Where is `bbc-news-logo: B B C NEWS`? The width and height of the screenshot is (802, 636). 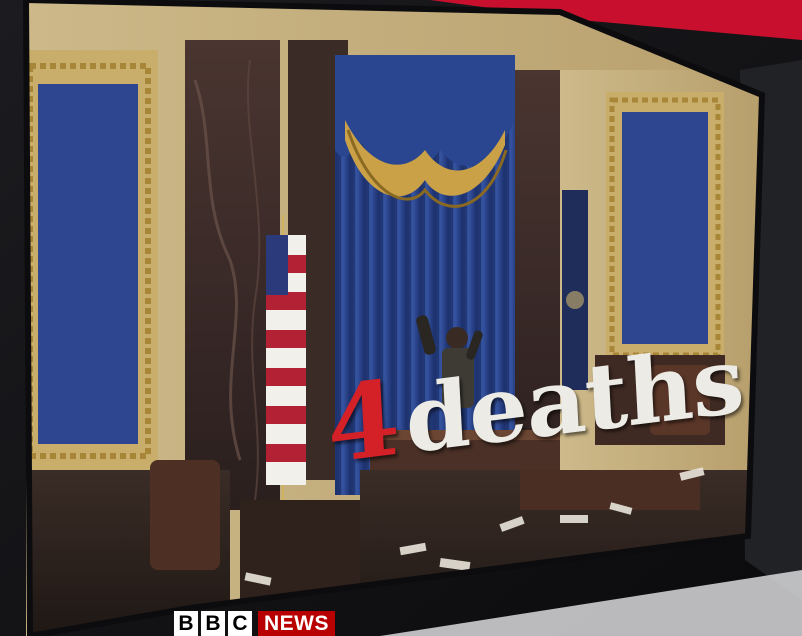 bbc-news-logo: B B C NEWS is located at coordinates (254, 623).